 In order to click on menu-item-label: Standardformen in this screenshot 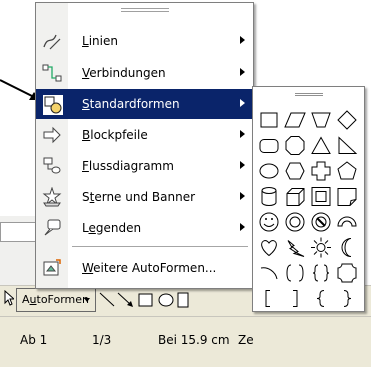, I will do `click(131, 104)`.